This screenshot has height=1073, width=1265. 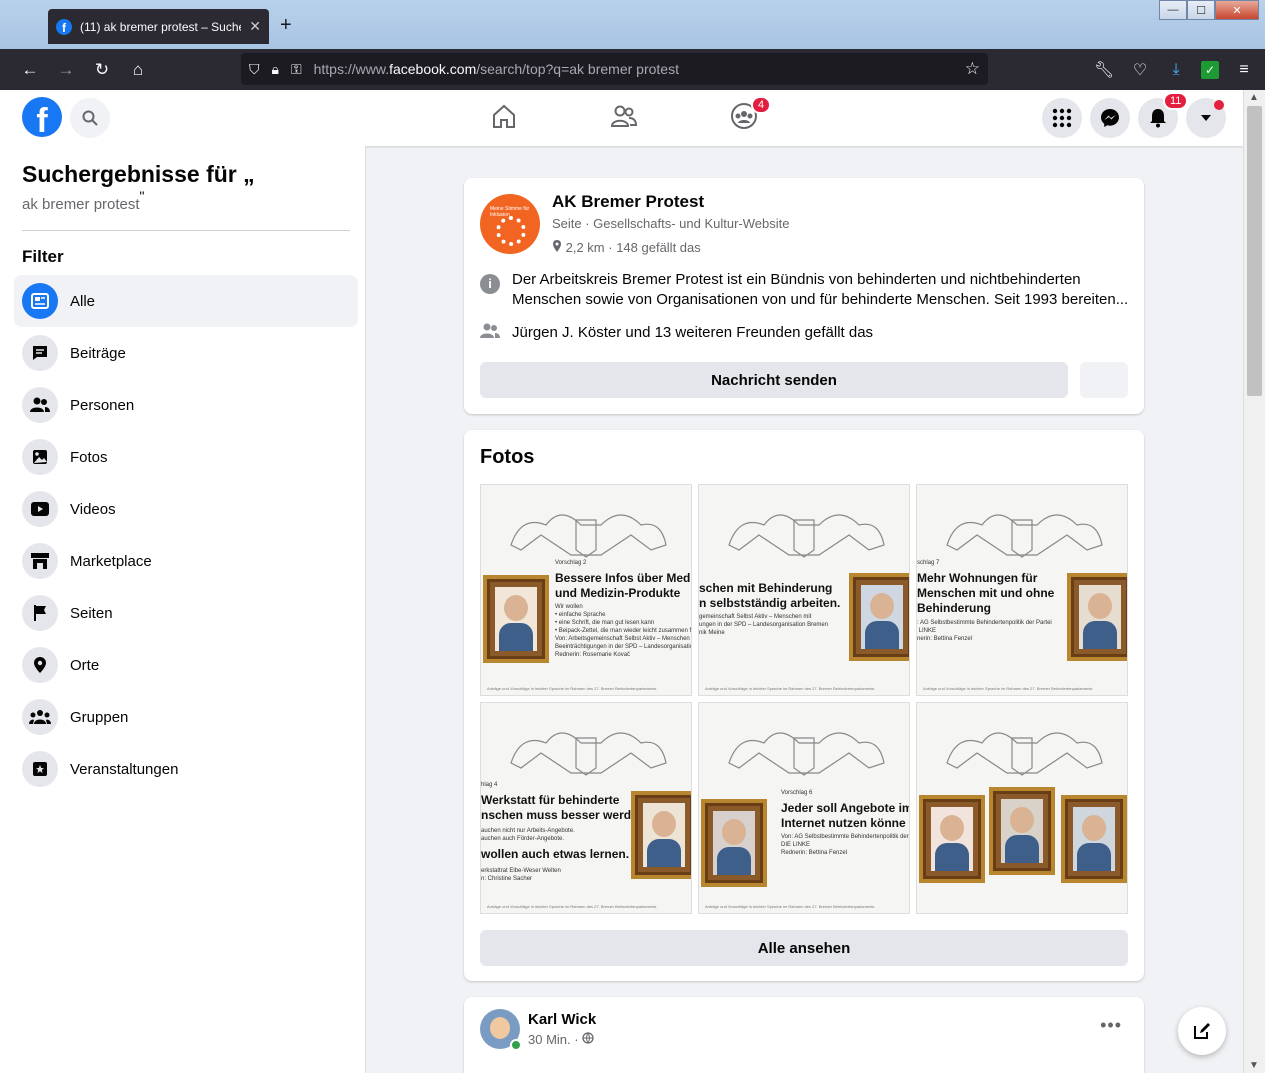 I want to click on wrench-icon: 🔧︎, so click(x=1104, y=70).